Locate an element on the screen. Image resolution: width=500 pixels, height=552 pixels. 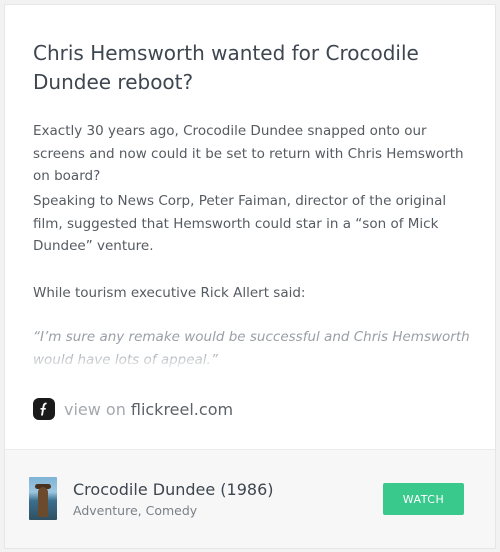
movie-title: Crocodile Dundee (1986) is located at coordinates (173, 489).